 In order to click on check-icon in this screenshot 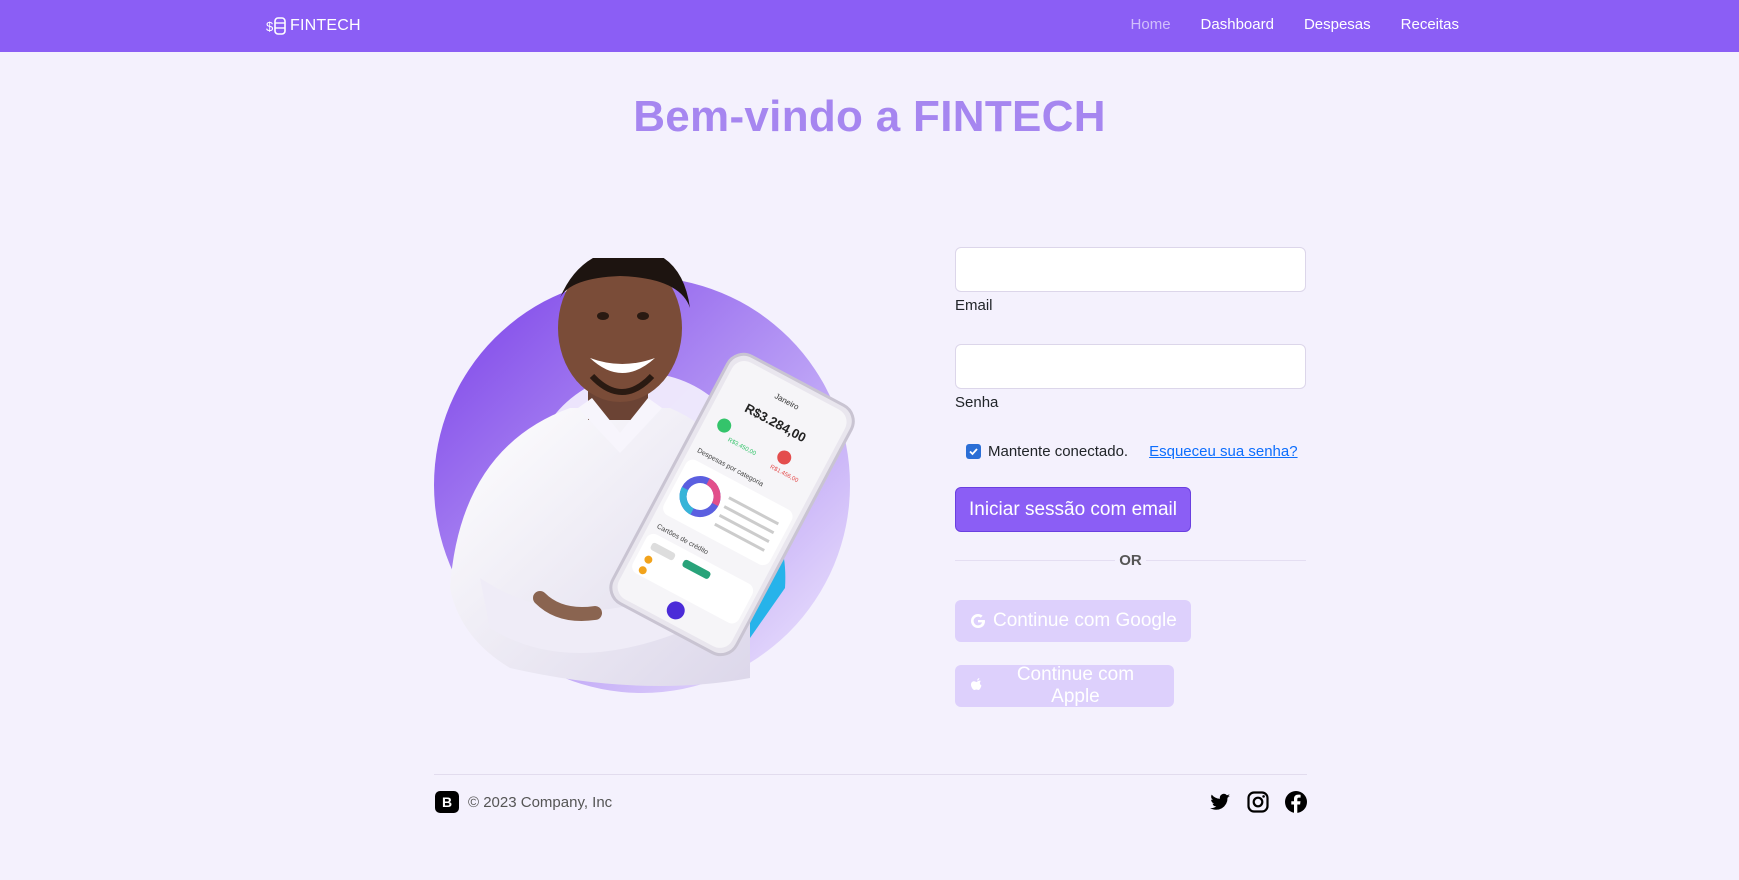, I will do `click(973, 452)`.